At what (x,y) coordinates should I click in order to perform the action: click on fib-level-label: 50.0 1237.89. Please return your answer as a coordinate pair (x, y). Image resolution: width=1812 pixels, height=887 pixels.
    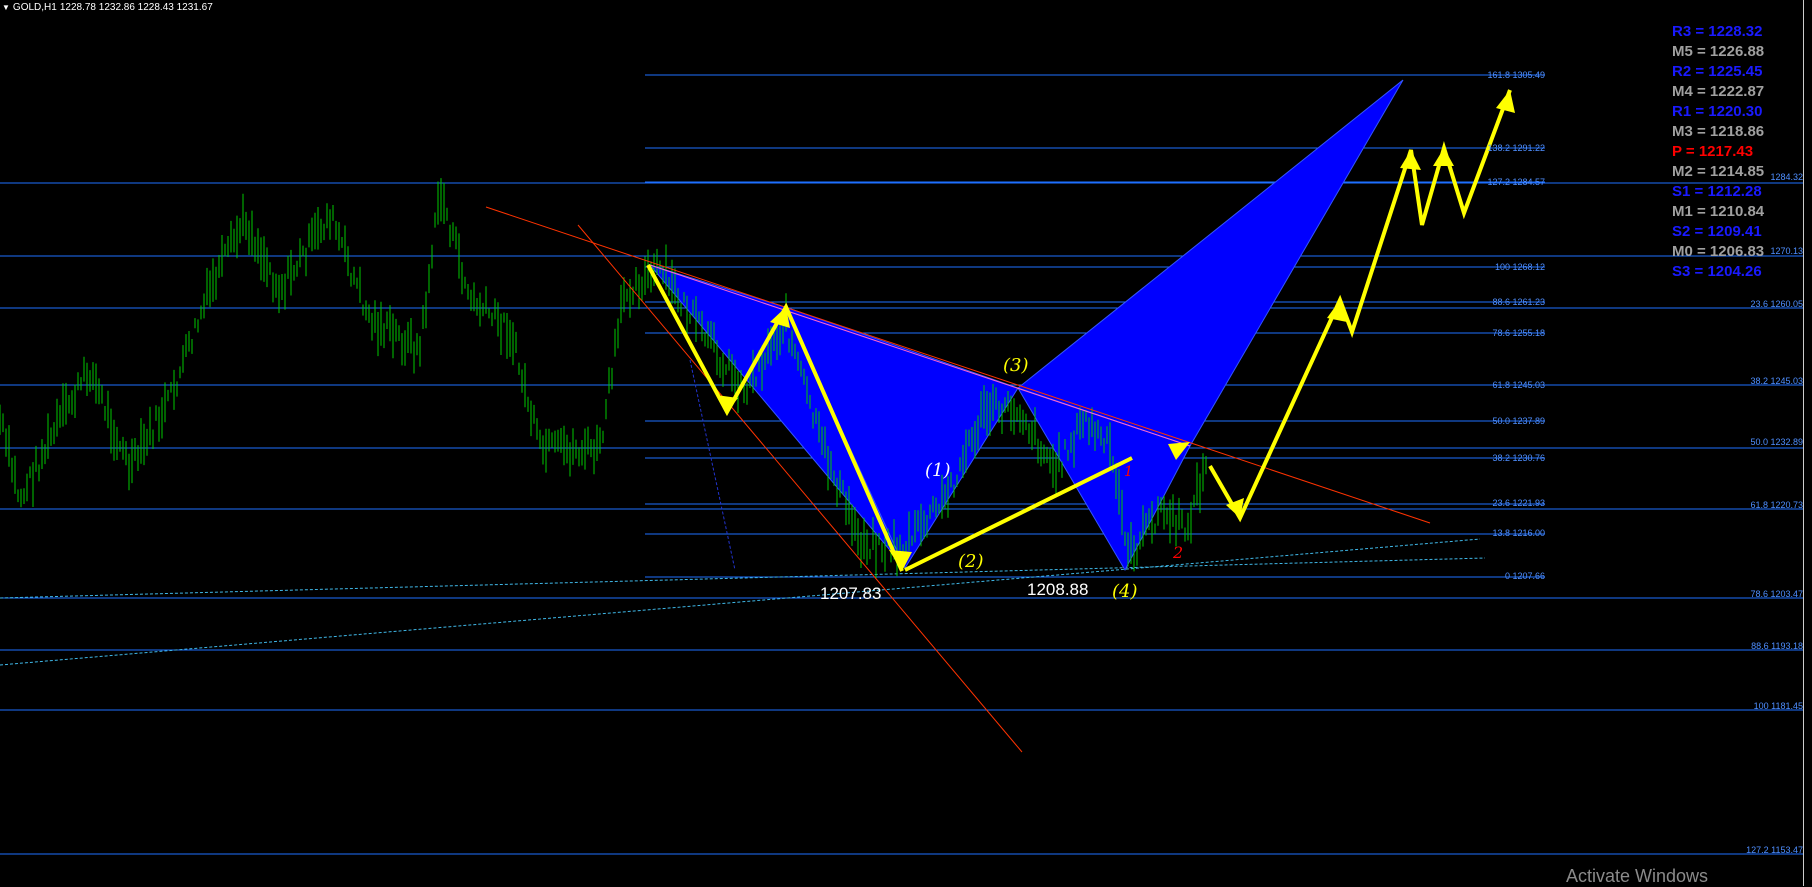
    Looking at the image, I should click on (1518, 421).